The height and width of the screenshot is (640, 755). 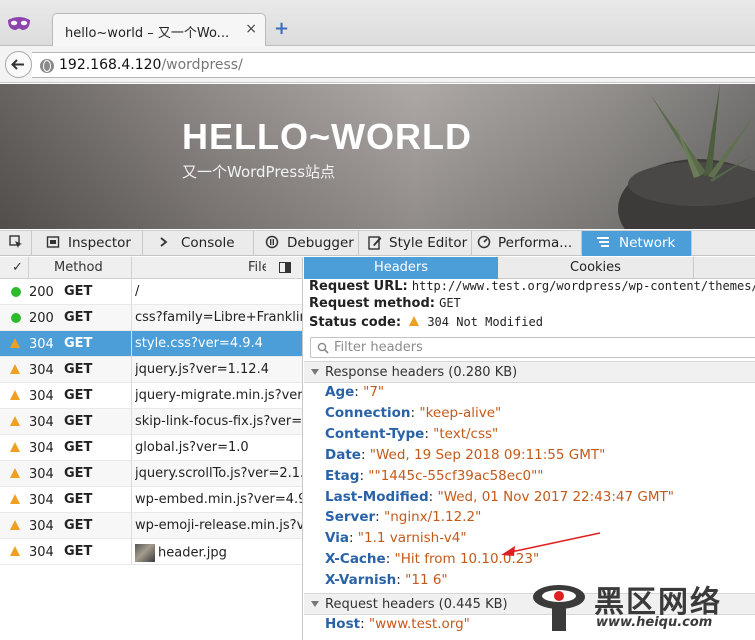 I want to click on header-row: Server: "nginx/1.12.2", so click(x=403, y=517).